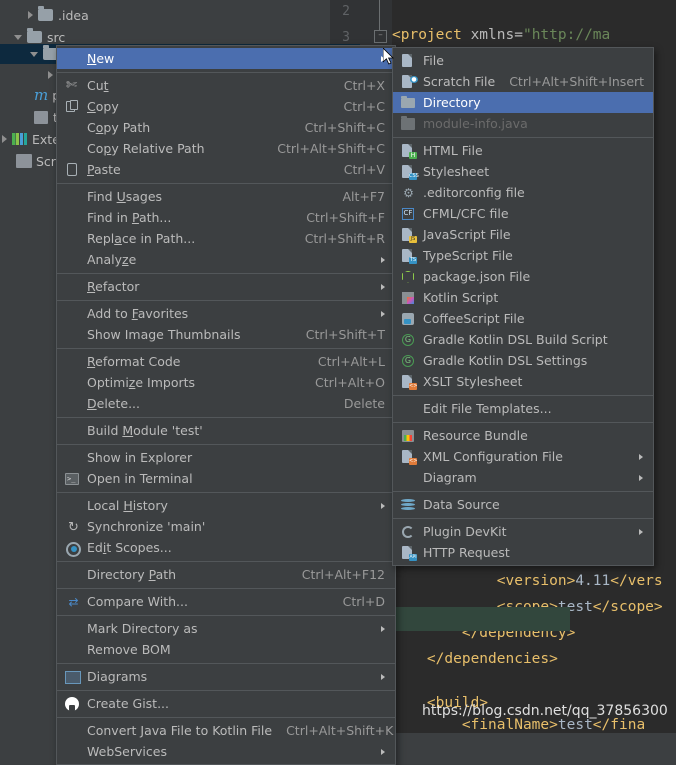 Image resolution: width=676 pixels, height=765 pixels. What do you see at coordinates (523, 504) in the screenshot?
I see `new-item-data-source: Data Source` at bounding box center [523, 504].